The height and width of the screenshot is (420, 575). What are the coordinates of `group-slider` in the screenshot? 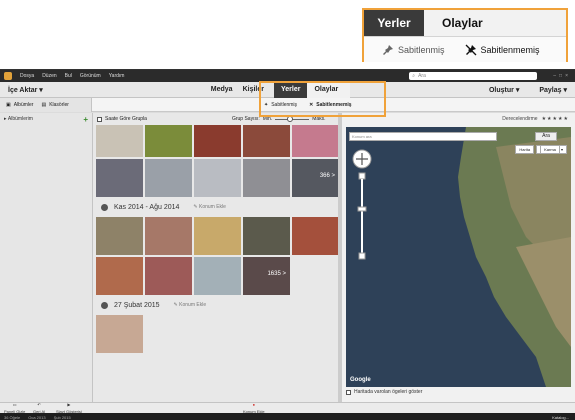 It's located at (292, 118).